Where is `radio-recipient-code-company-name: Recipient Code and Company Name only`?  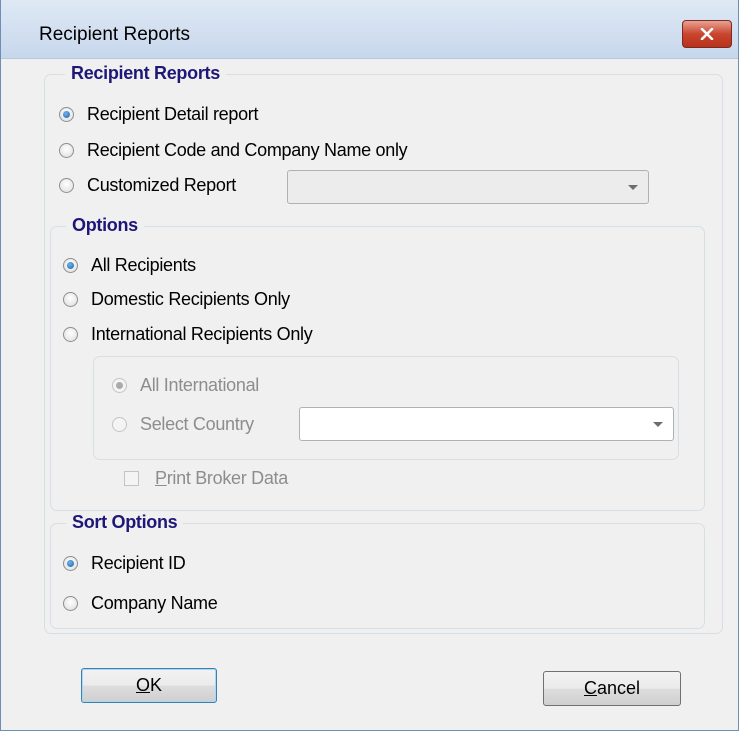
radio-recipient-code-company-name: Recipient Code and Company Name only is located at coordinates (233, 150).